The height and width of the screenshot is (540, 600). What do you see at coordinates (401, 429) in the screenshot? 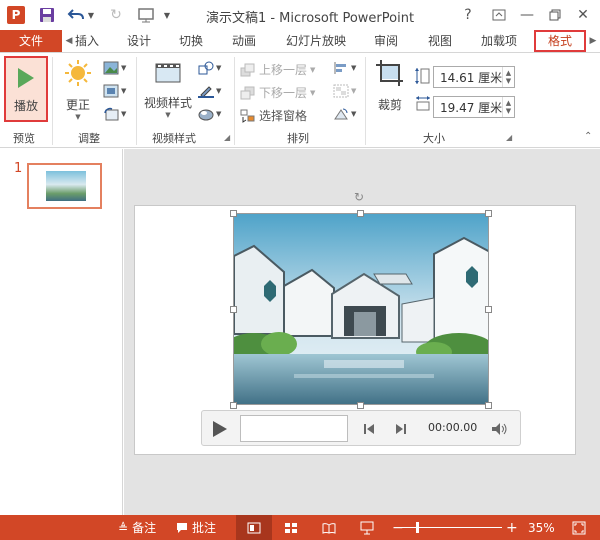
I see `skip-forward-icon` at bounding box center [401, 429].